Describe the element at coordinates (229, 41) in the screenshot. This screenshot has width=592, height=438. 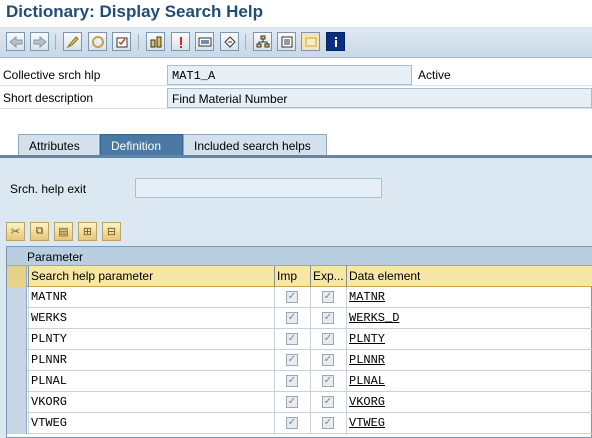
I see `display-object-list-icon` at that location.